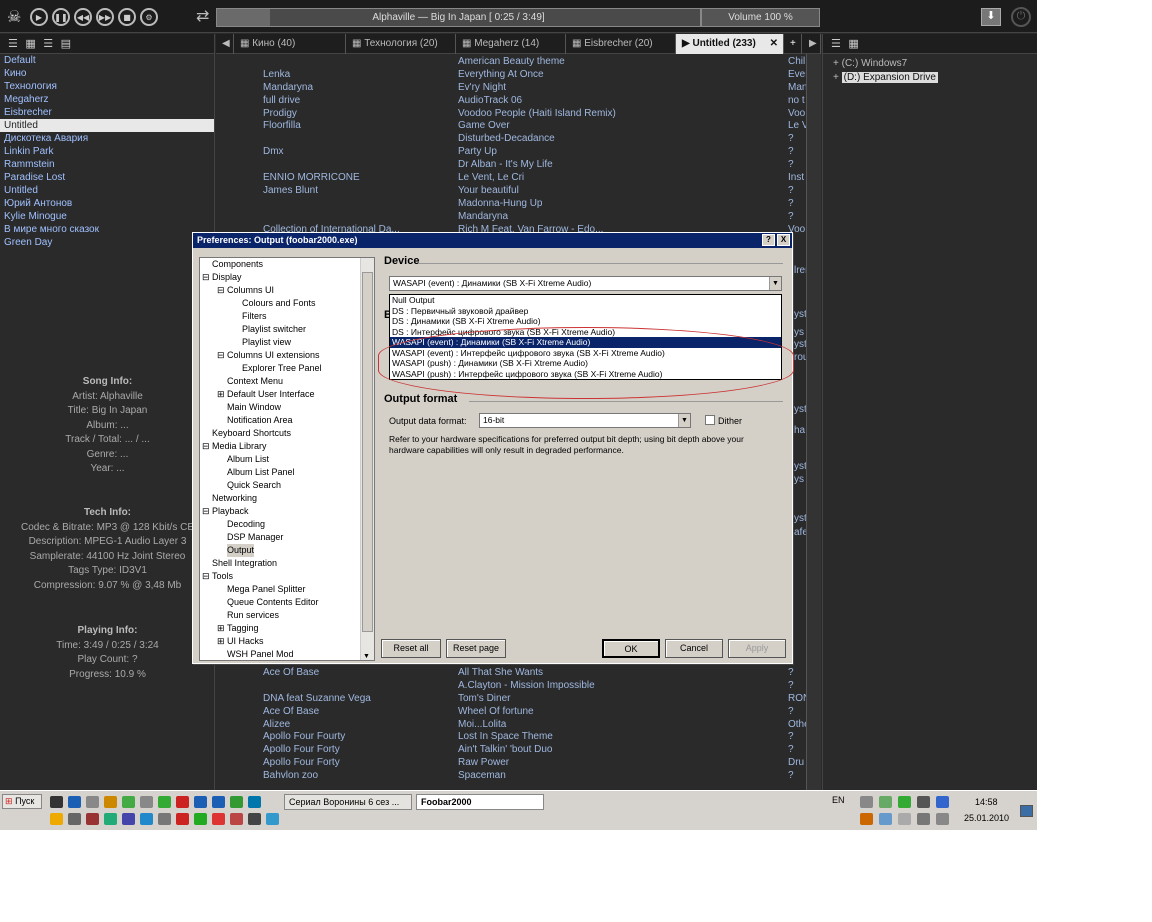  I want to click on tree-item: Columns UI, so click(250, 290).